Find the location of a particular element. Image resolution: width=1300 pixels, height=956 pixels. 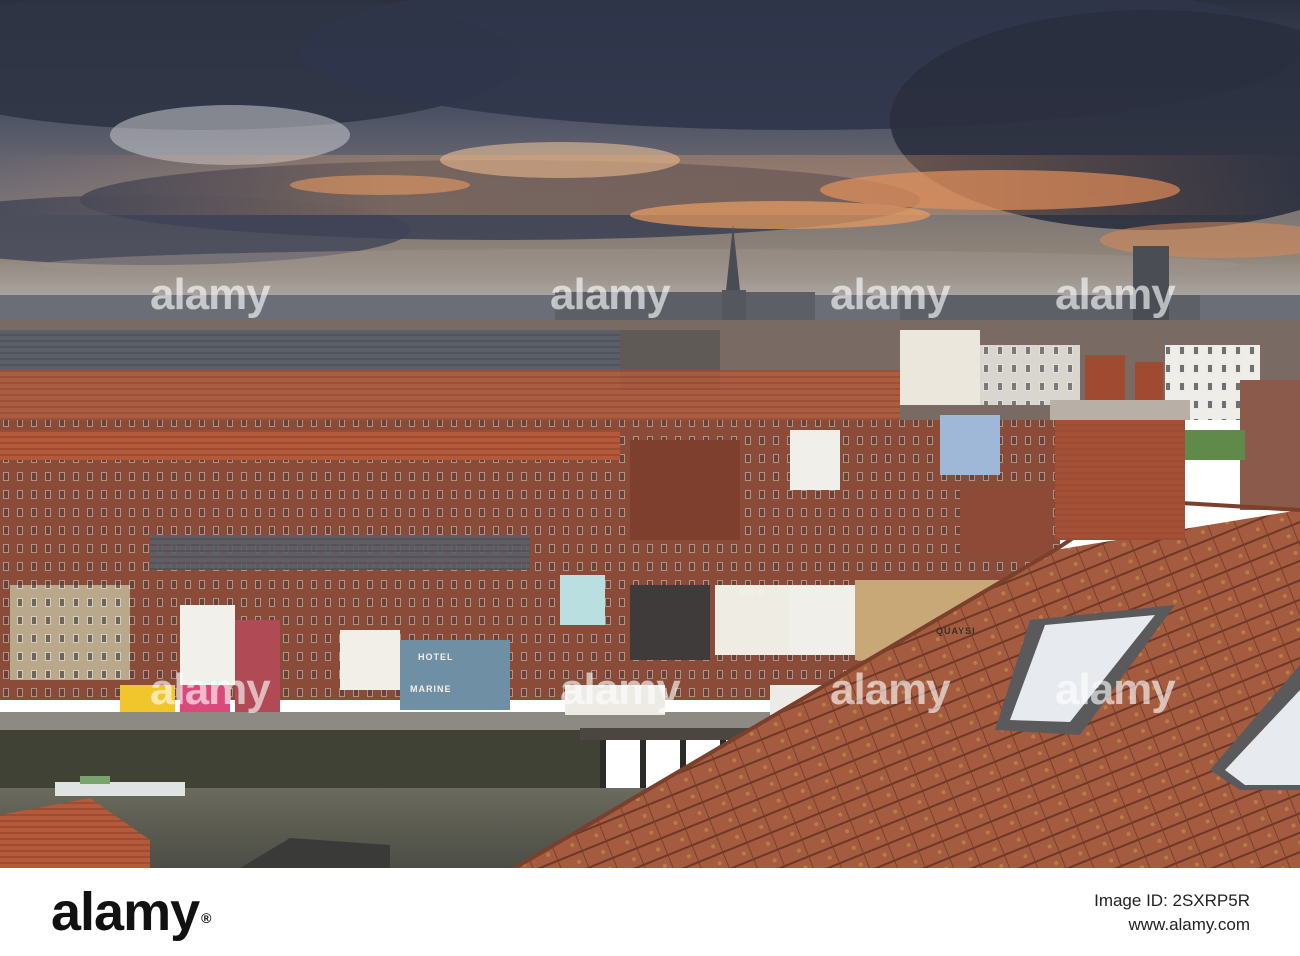

alamy-logo: alamy ® is located at coordinates (131, 912).